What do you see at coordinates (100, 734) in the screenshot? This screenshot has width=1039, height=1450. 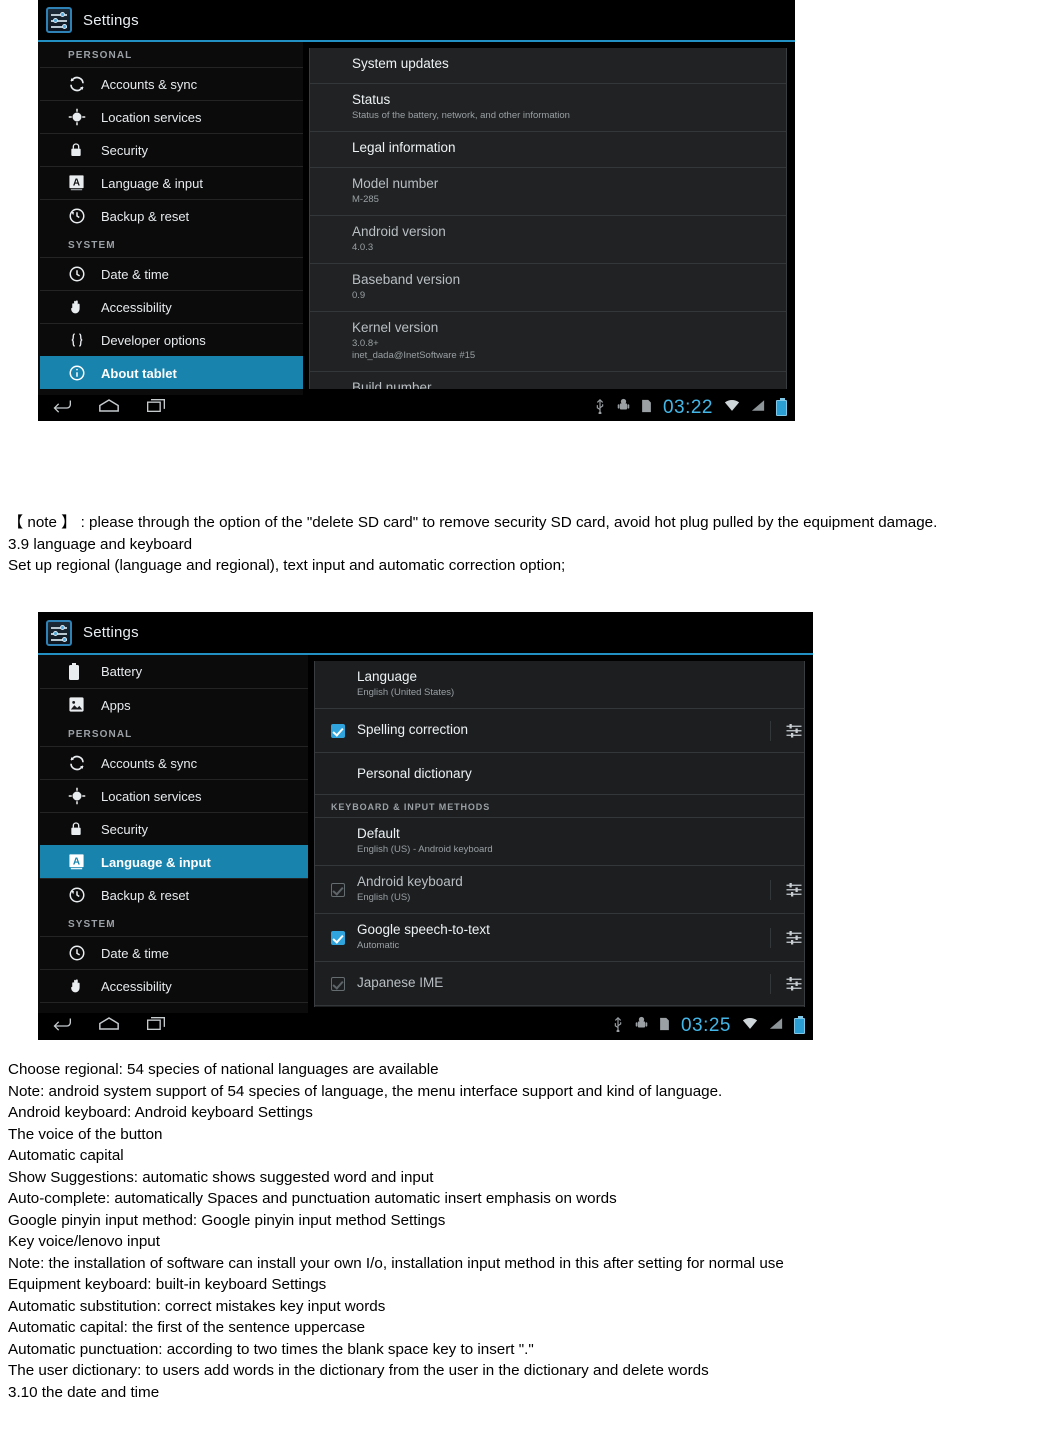 I see `sidebar-group-label-personal: PERSONAL` at bounding box center [100, 734].